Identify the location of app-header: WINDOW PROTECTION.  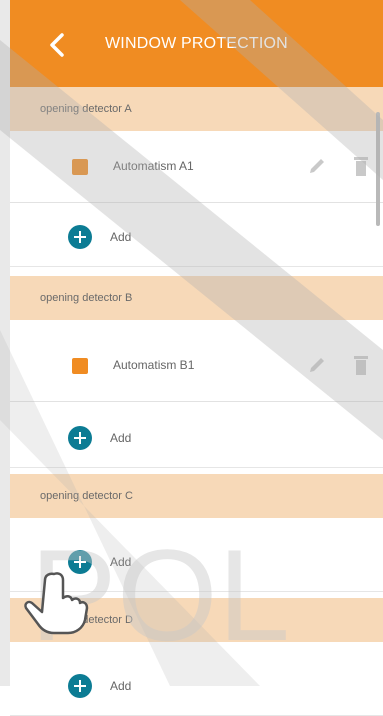
(196, 43).